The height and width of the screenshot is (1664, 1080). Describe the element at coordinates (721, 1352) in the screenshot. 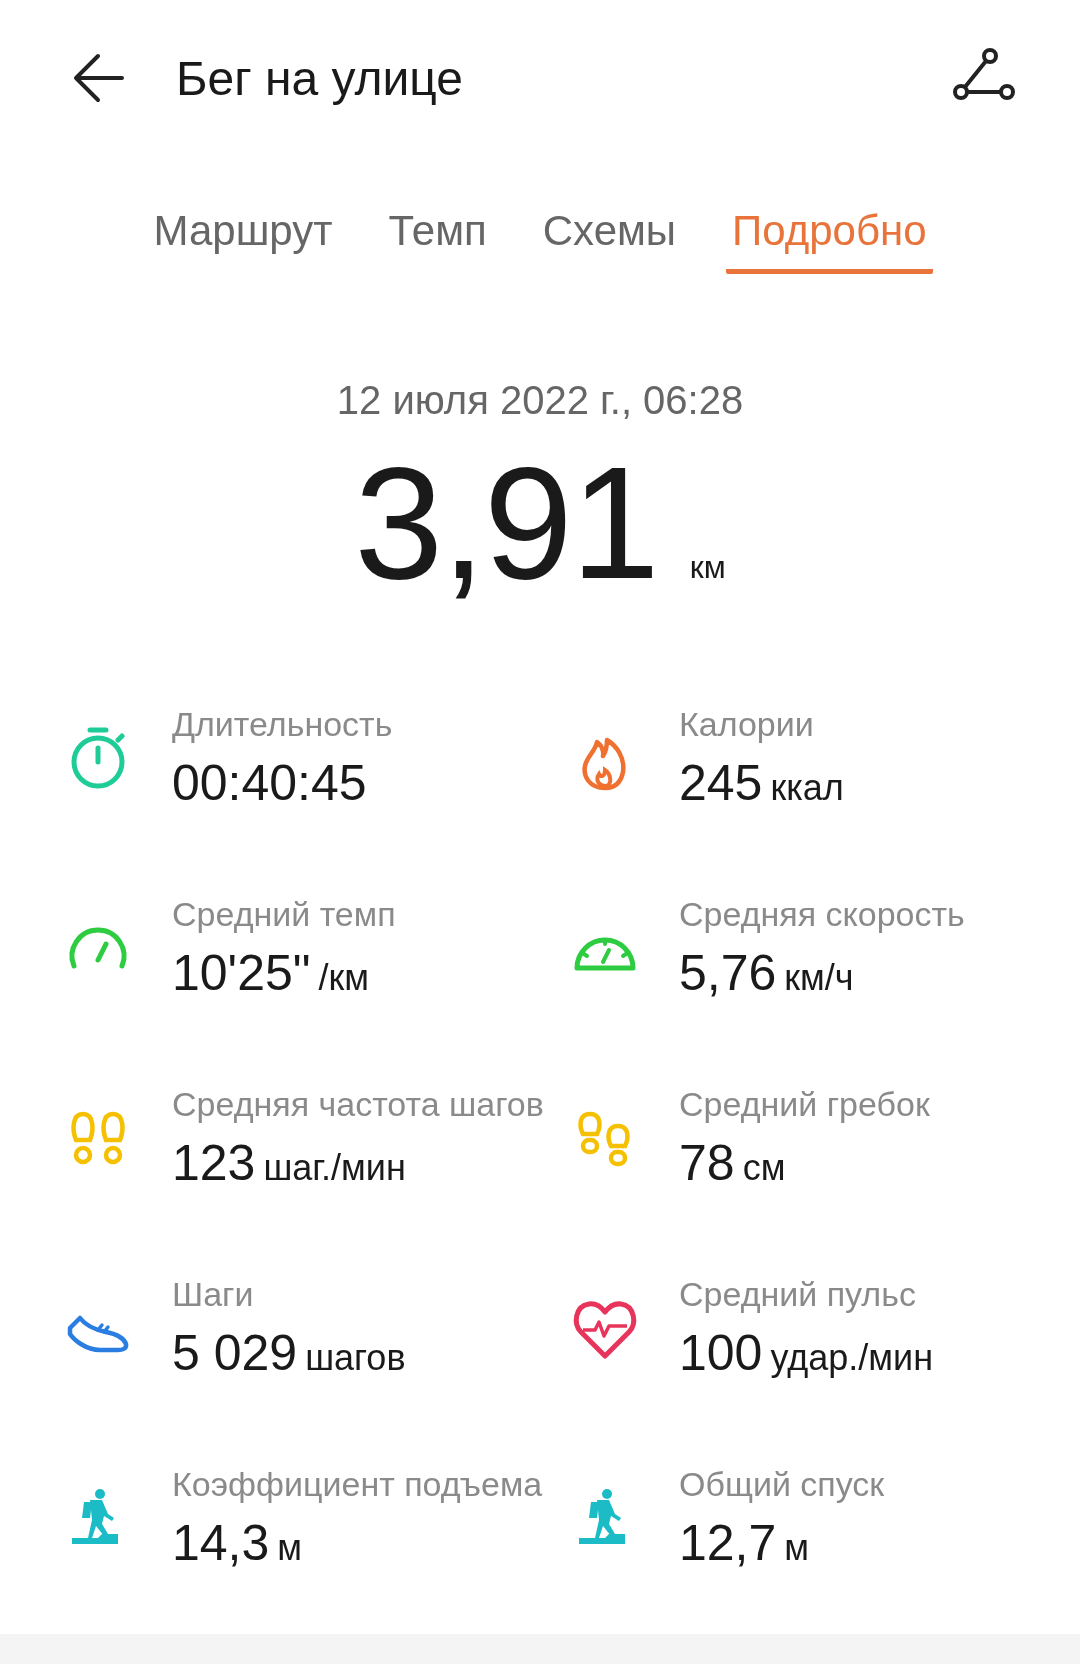

I see `stat-value: 100` at that location.